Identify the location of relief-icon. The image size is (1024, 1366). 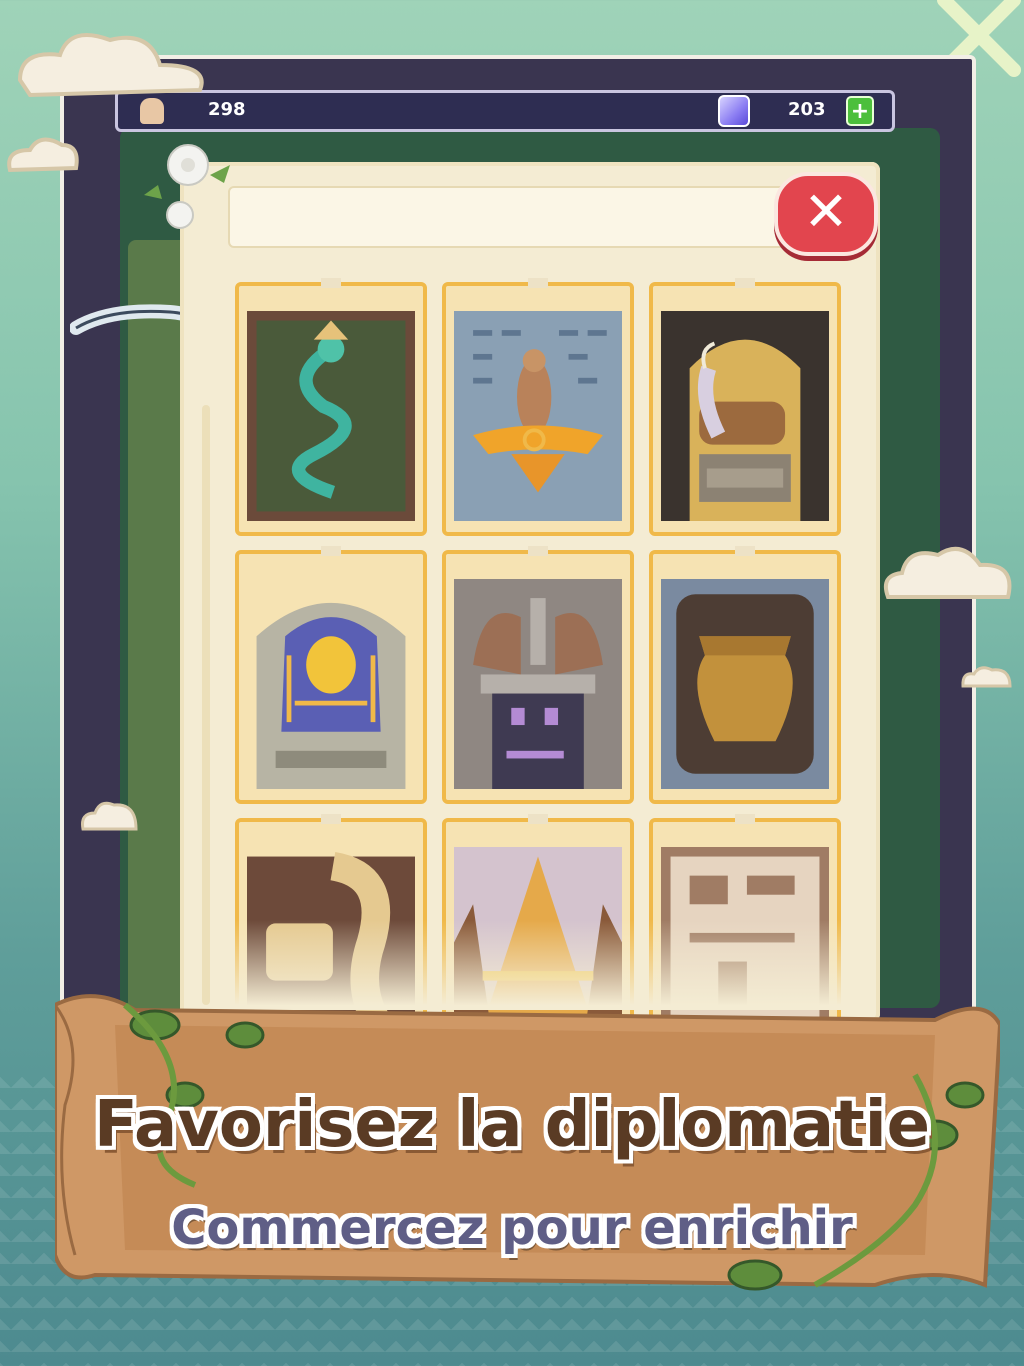
(538, 416).